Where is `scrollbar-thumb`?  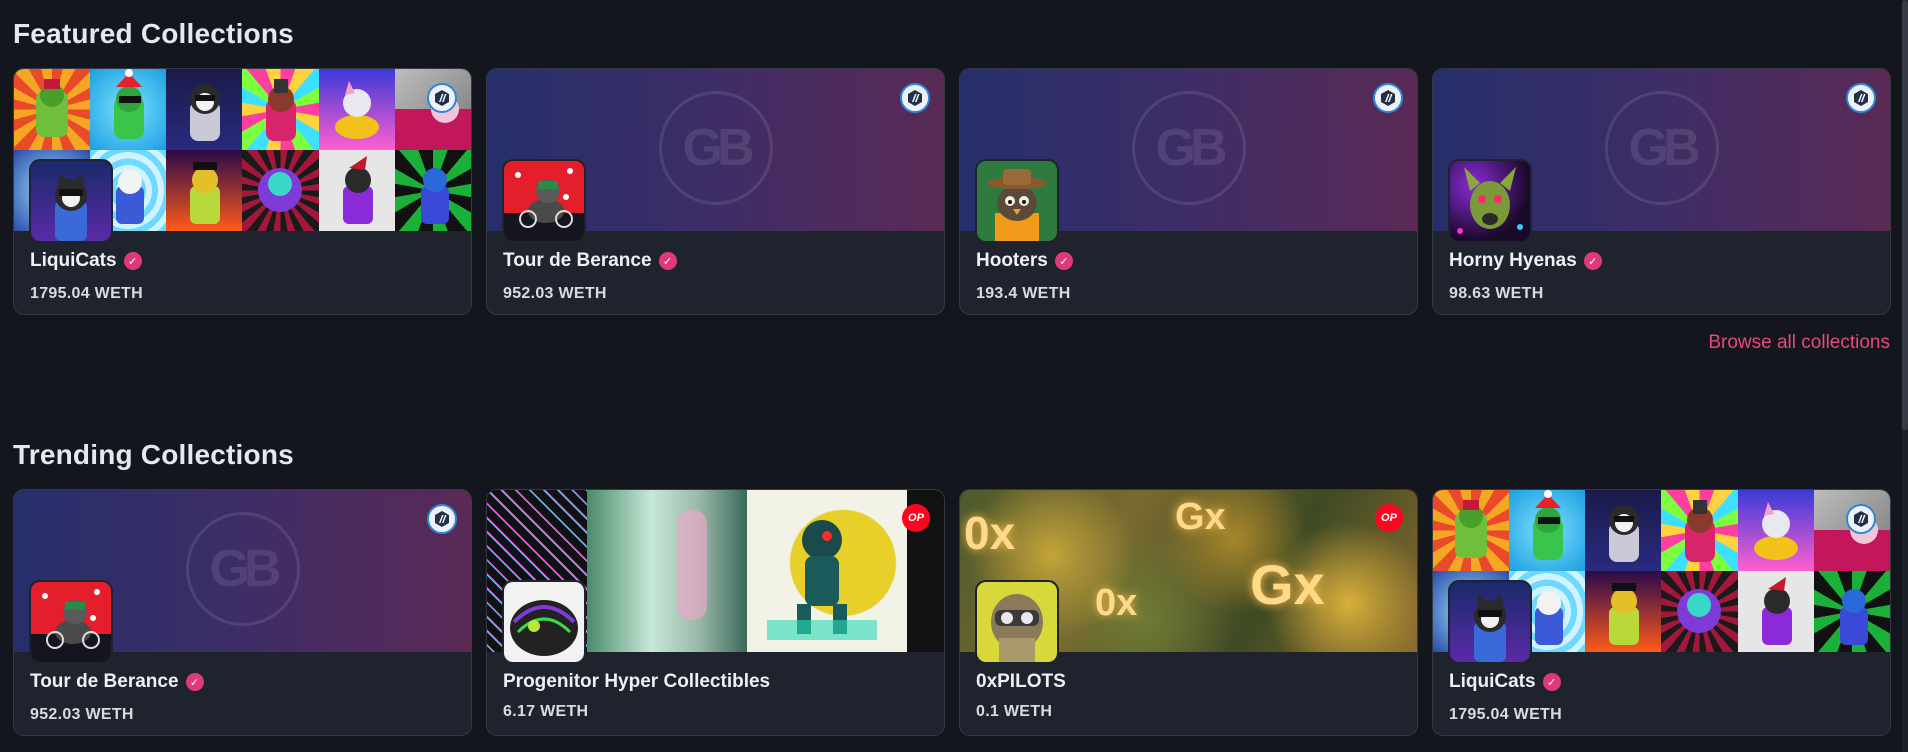 scrollbar-thumb is located at coordinates (1905, 215).